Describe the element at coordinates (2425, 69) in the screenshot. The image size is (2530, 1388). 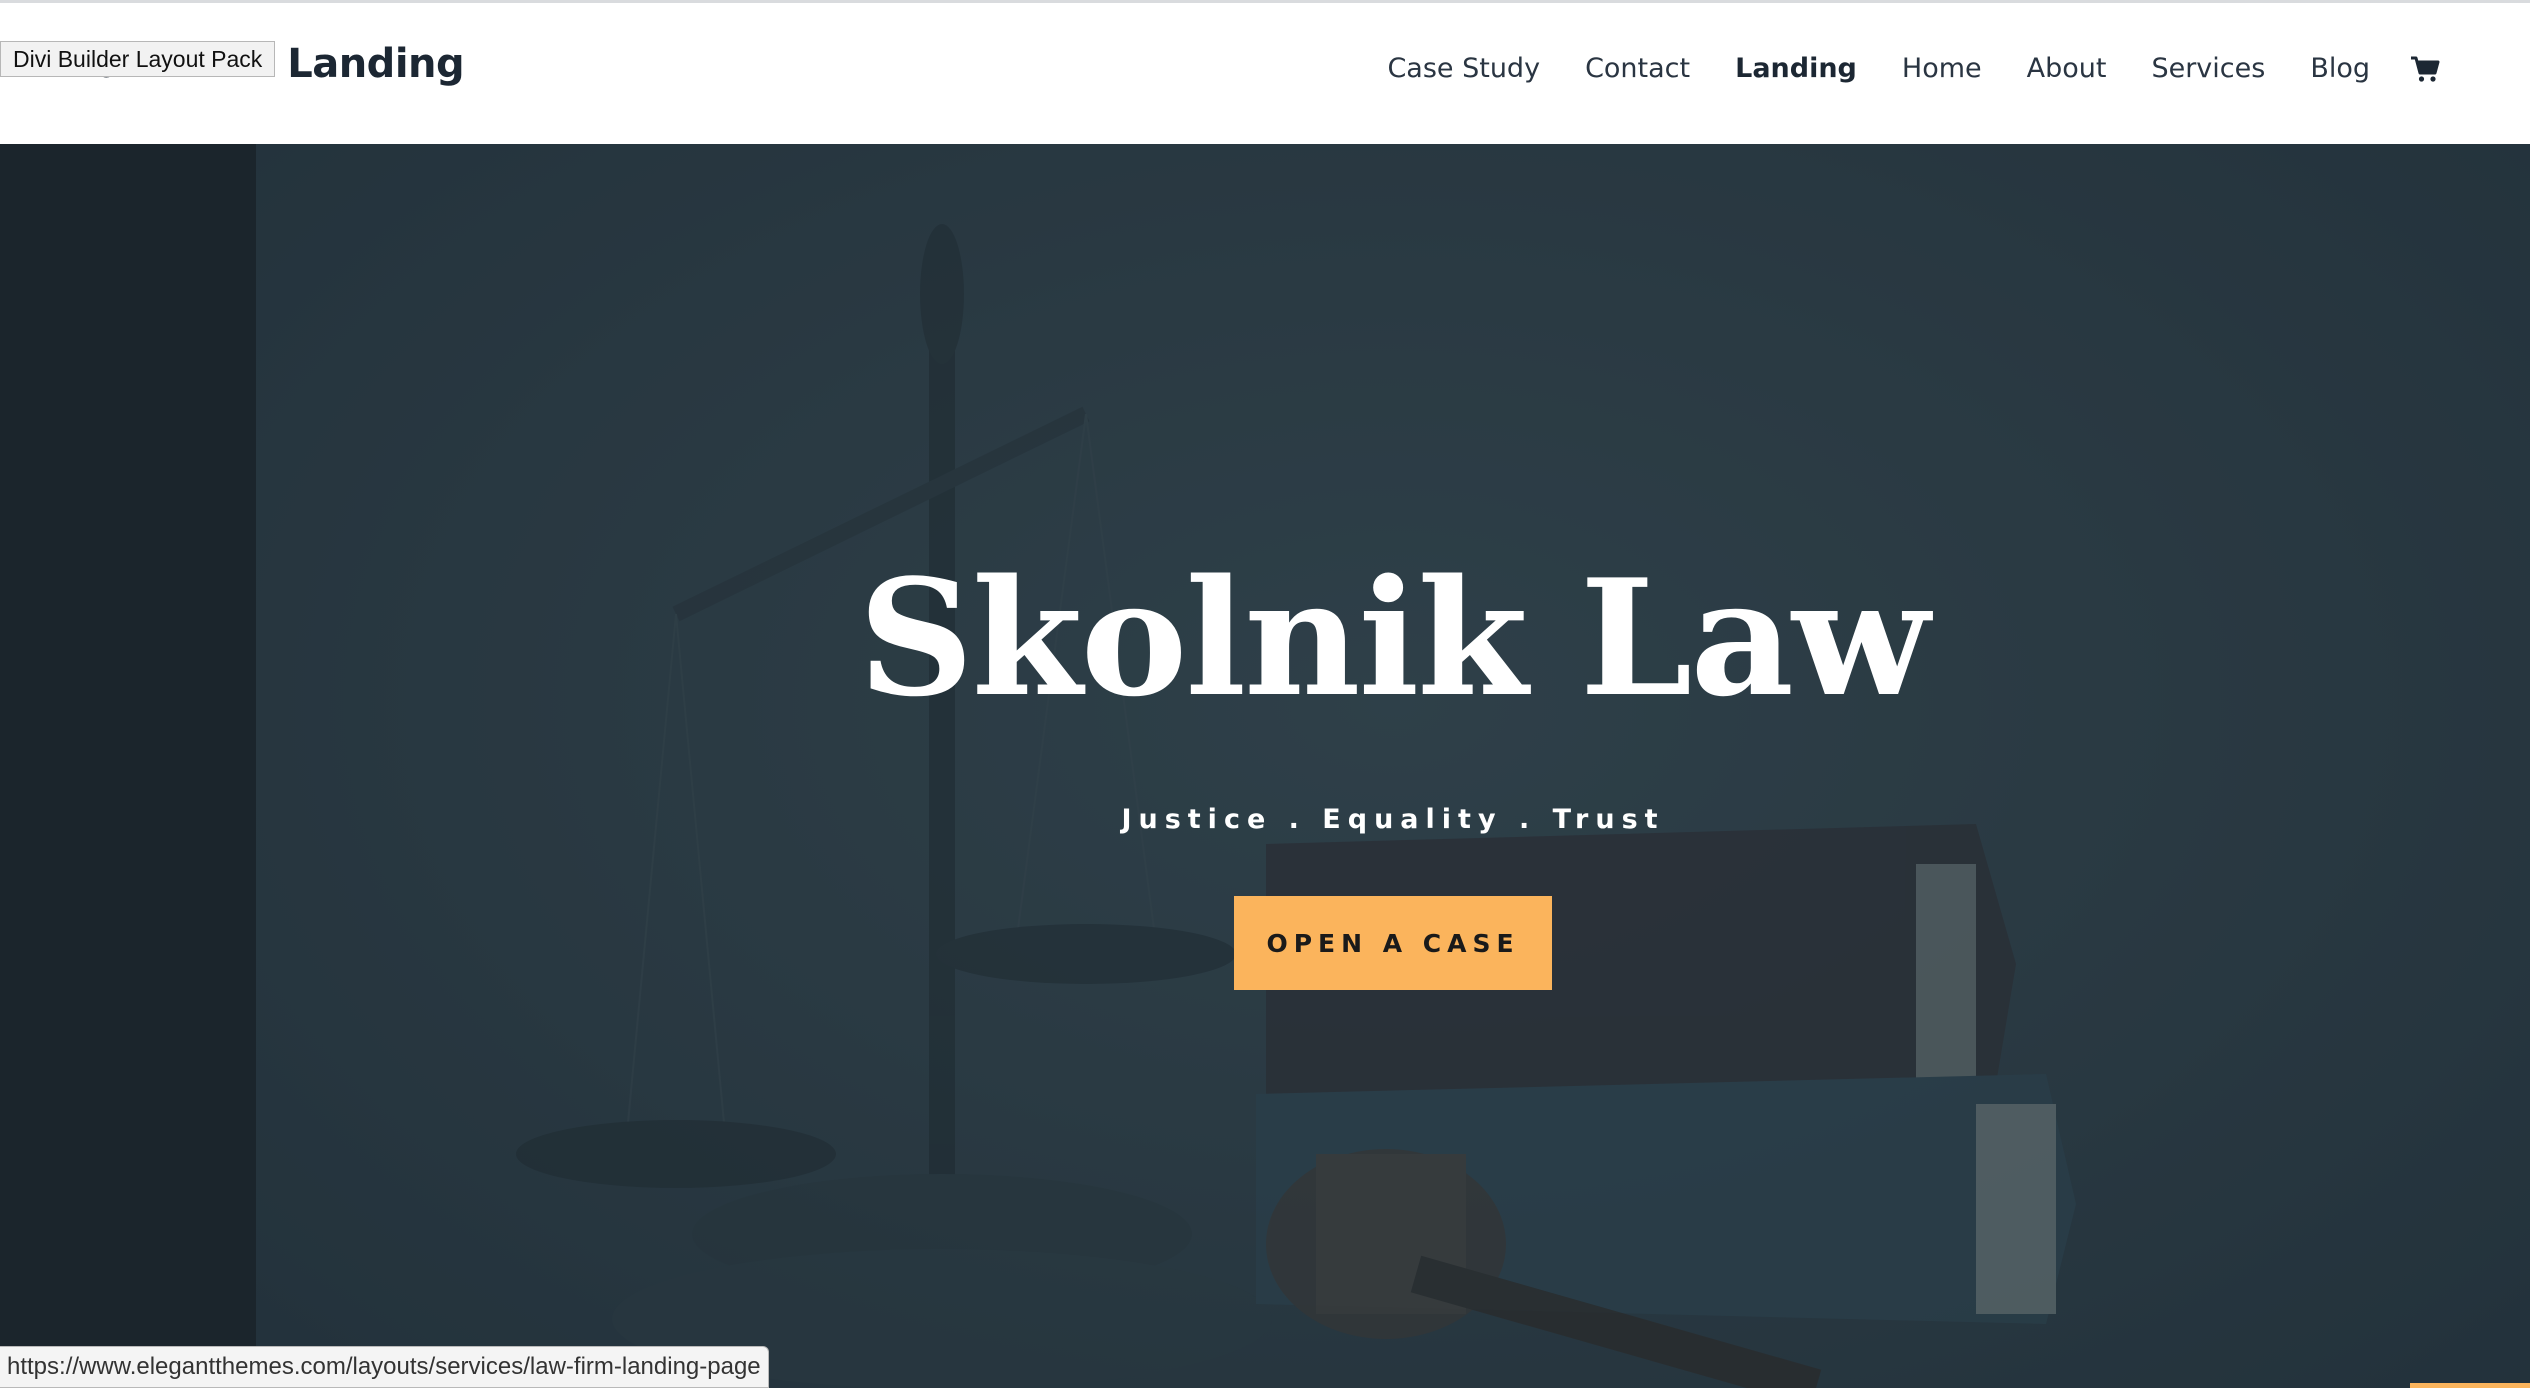
I see `shopping-cart-icon` at that location.